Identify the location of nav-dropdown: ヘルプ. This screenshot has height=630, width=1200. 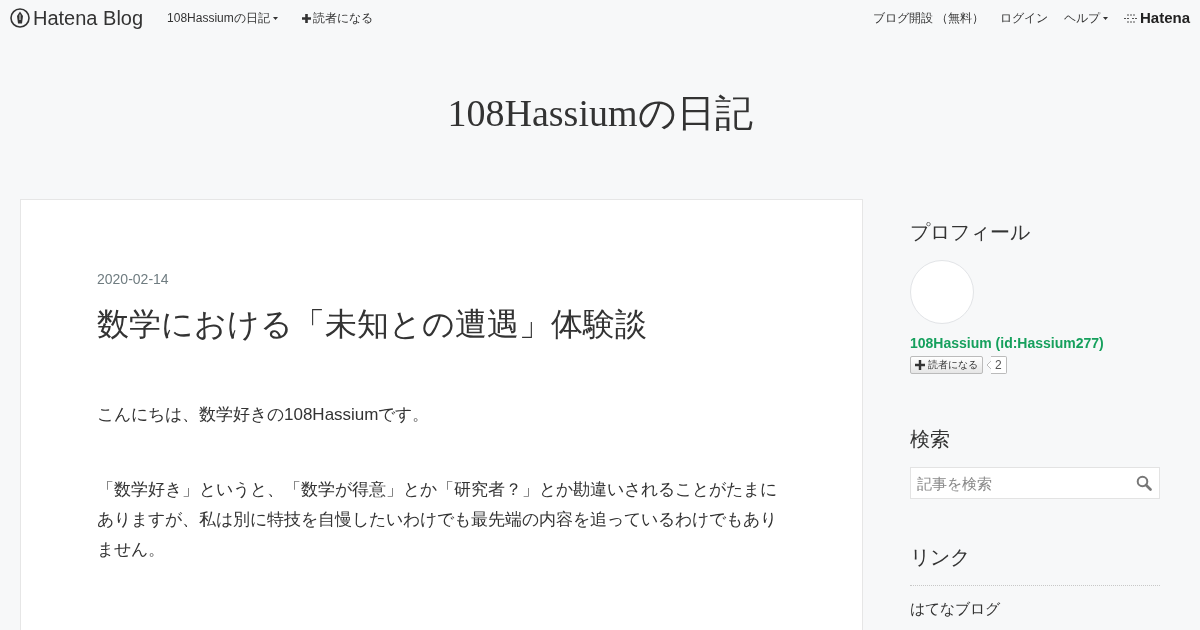
(1085, 18).